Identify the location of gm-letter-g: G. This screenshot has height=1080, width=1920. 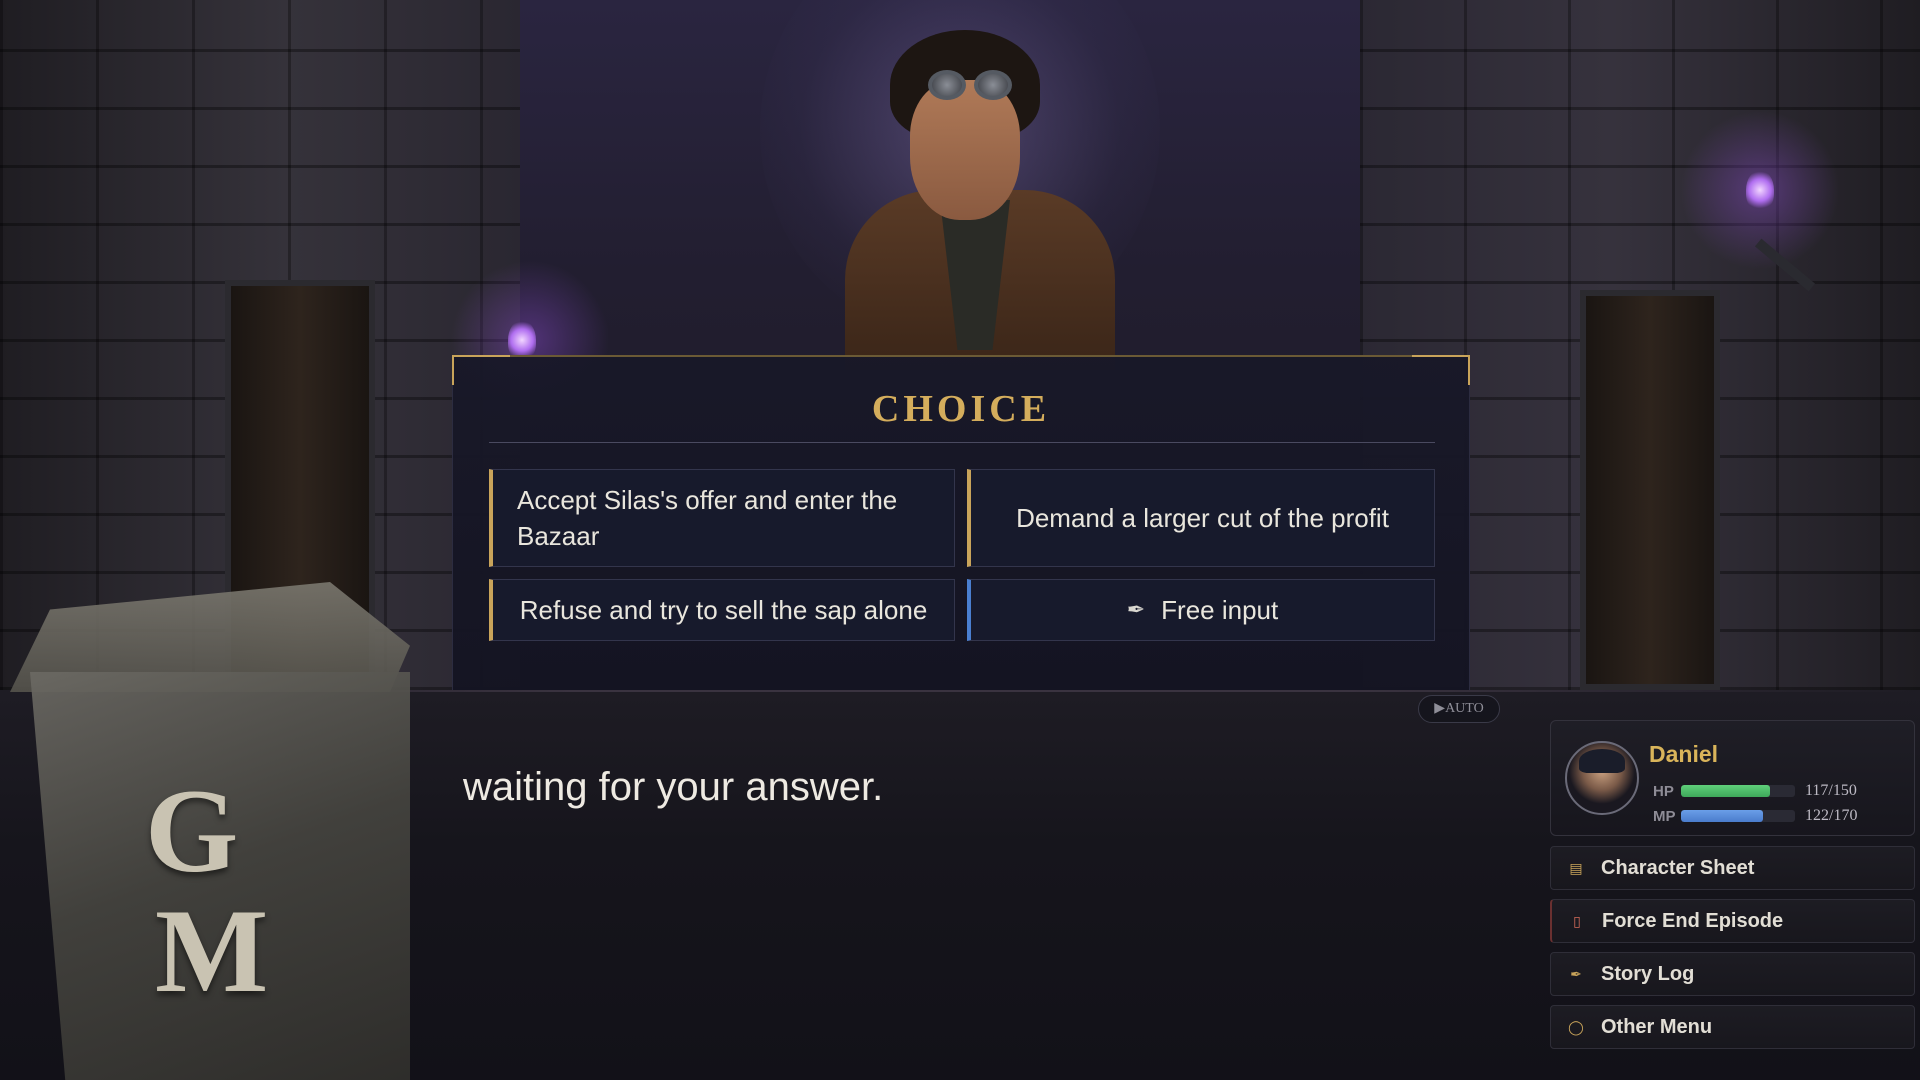
(192, 830).